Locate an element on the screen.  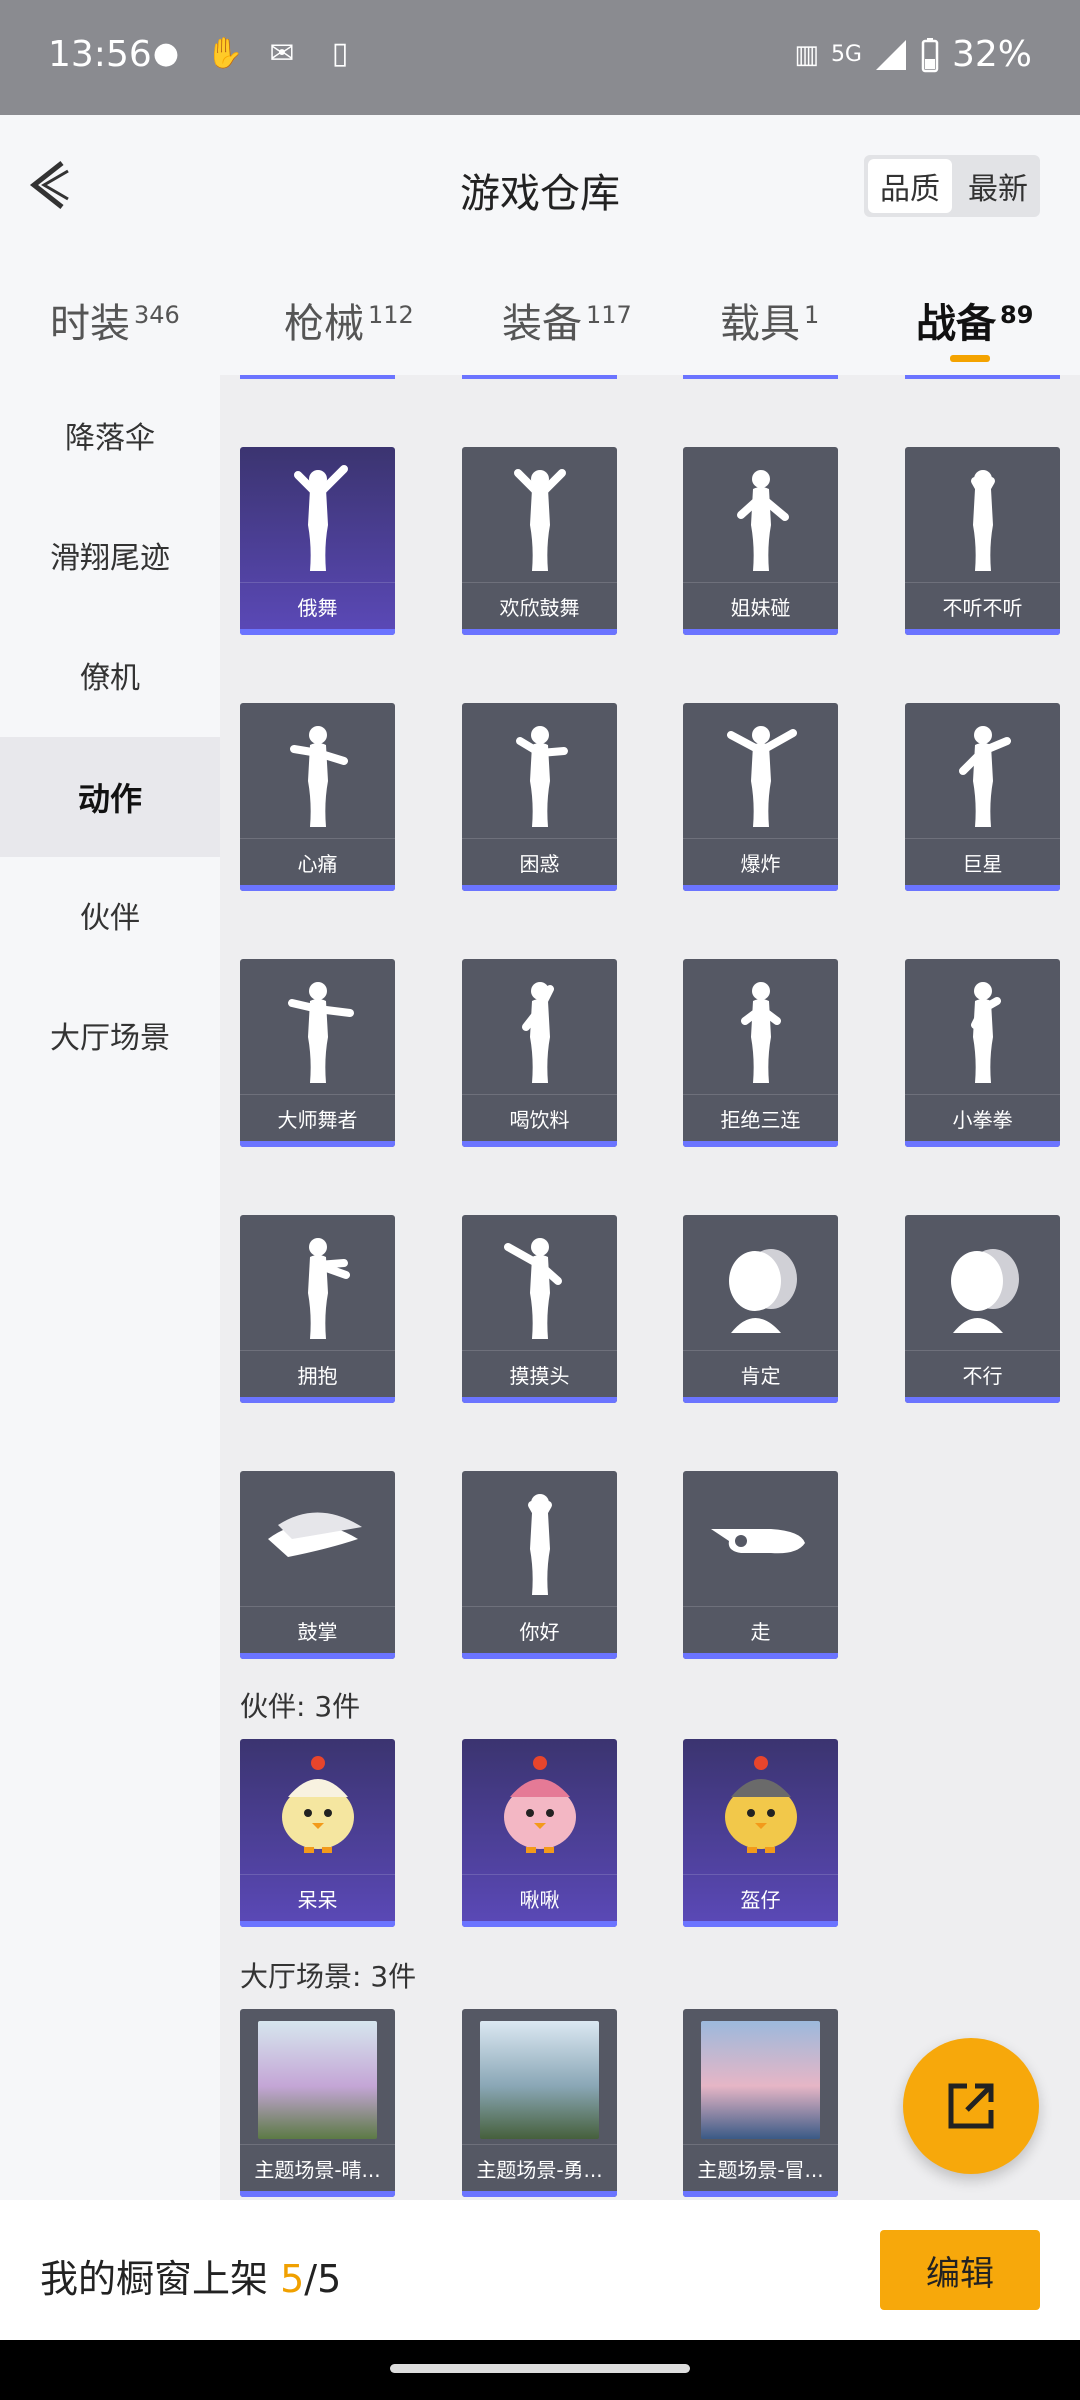
sim-icon: ▥ is located at coordinates (806, 54).